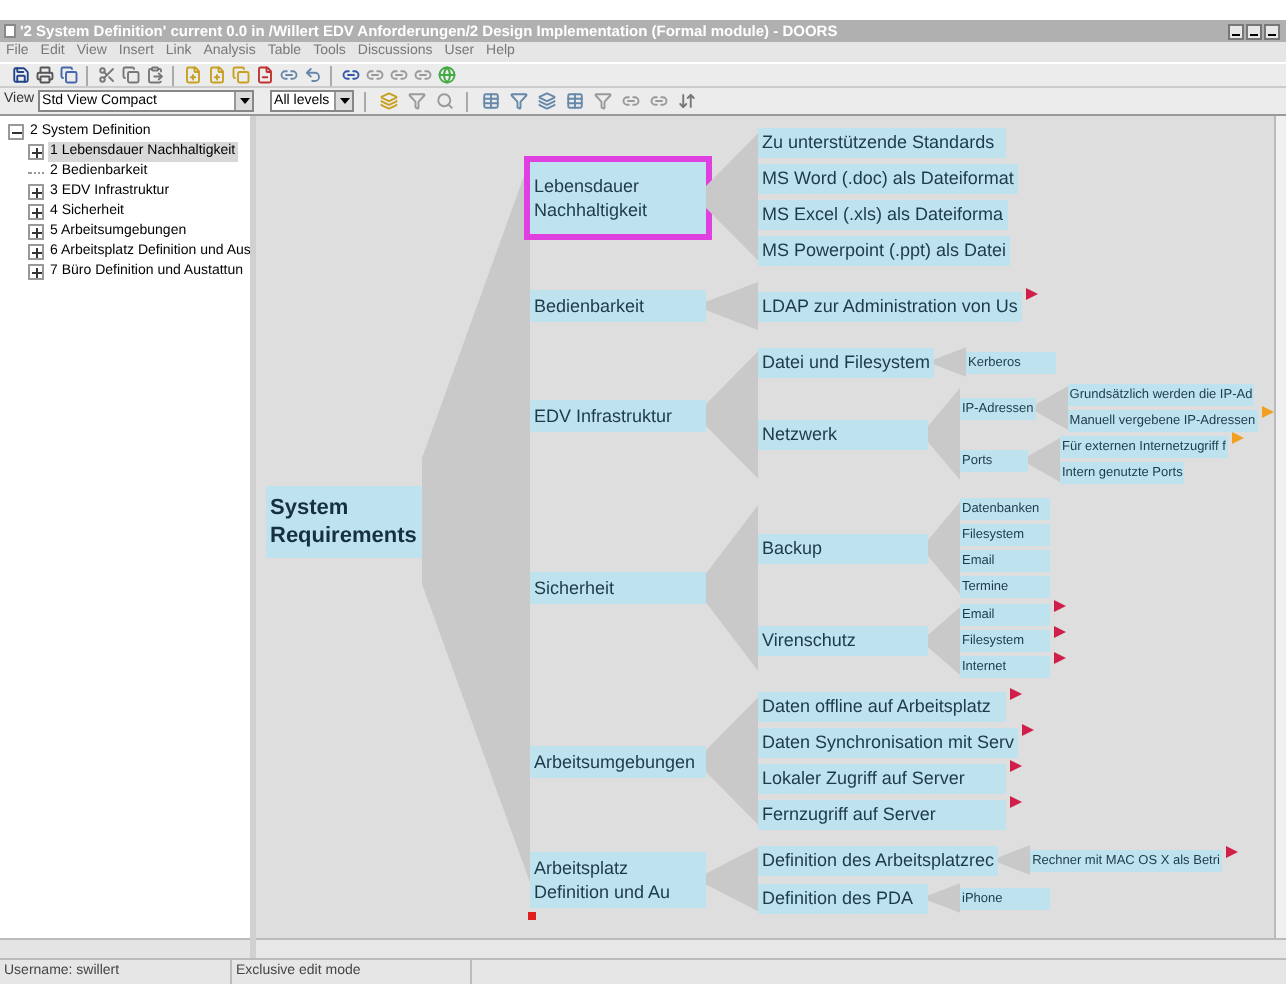 The width and height of the screenshot is (1286, 984). I want to click on mindmap-node: Arbeitsumgebungen, so click(618, 761).